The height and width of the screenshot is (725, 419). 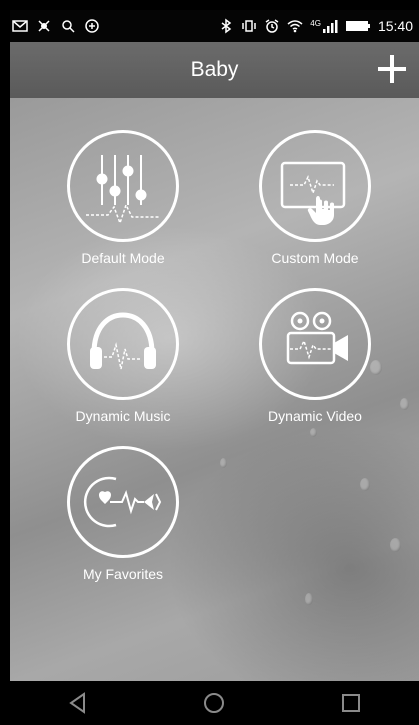 I want to click on mode-custom: Custom Mode, so click(x=315, y=198).